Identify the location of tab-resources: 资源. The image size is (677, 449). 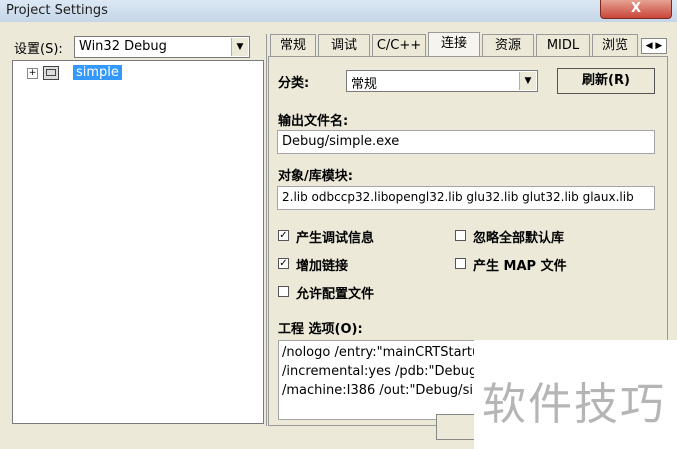
(508, 45).